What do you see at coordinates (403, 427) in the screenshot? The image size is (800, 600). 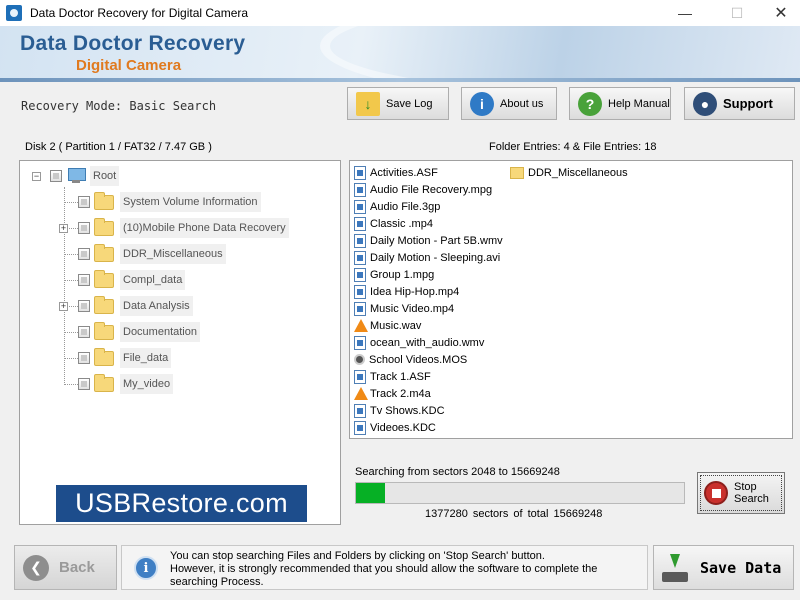 I see `file-name: Videoes.KDC` at bounding box center [403, 427].